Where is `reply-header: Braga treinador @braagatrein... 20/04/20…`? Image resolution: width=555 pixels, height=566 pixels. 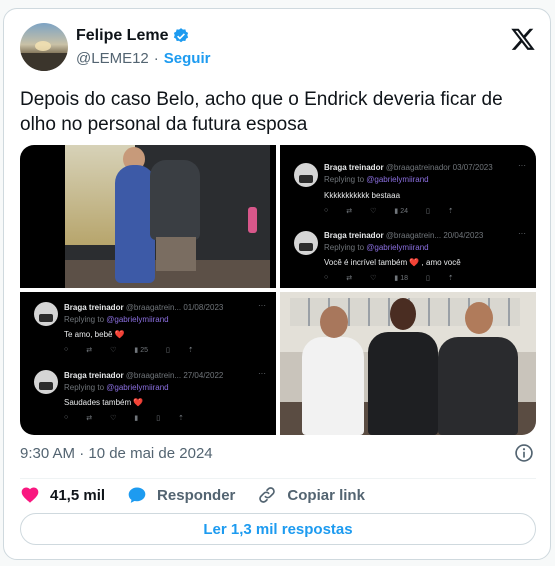 reply-header: Braga treinador @braagatrein... 20/04/20… is located at coordinates (403, 235).